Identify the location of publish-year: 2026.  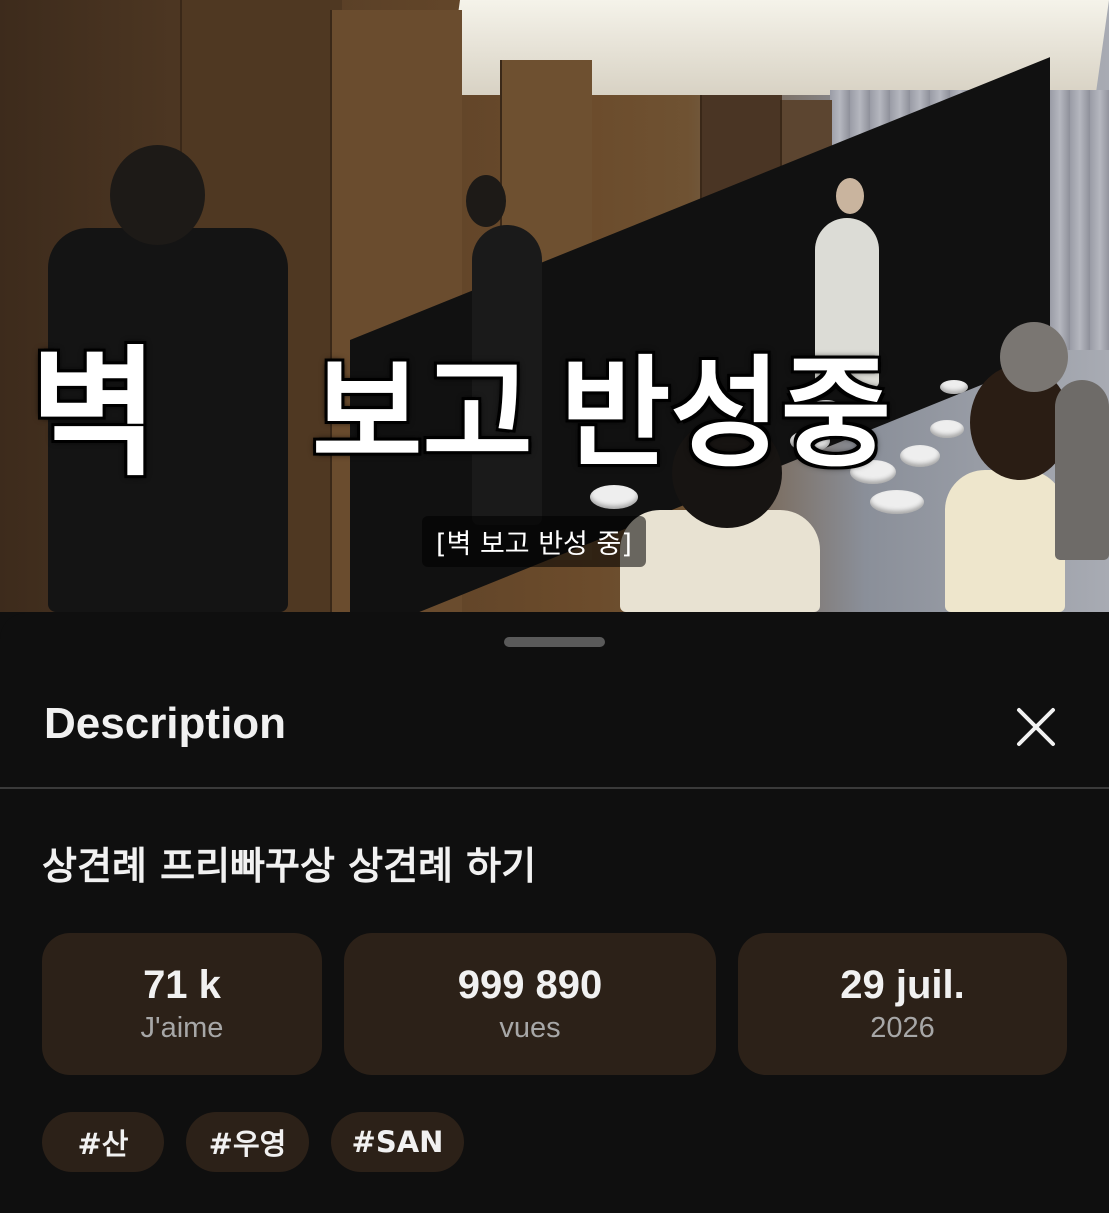
(902, 1028).